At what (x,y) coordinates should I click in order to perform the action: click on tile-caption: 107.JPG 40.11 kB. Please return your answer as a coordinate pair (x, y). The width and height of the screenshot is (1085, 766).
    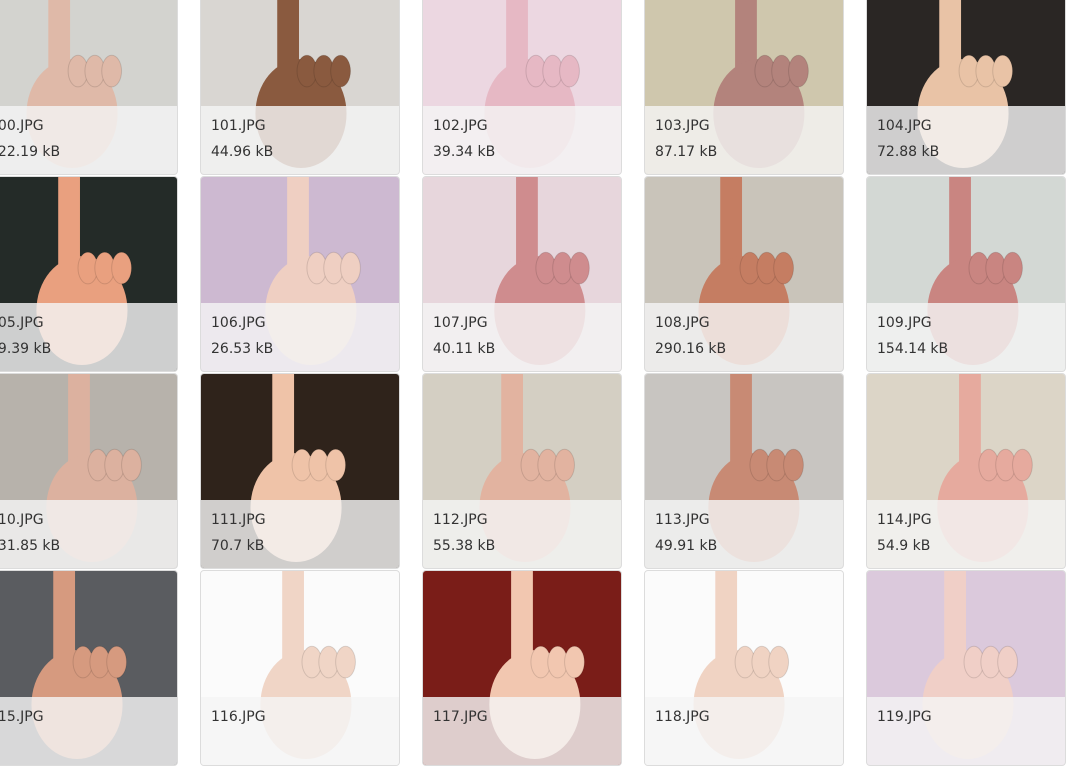
    Looking at the image, I should click on (522, 337).